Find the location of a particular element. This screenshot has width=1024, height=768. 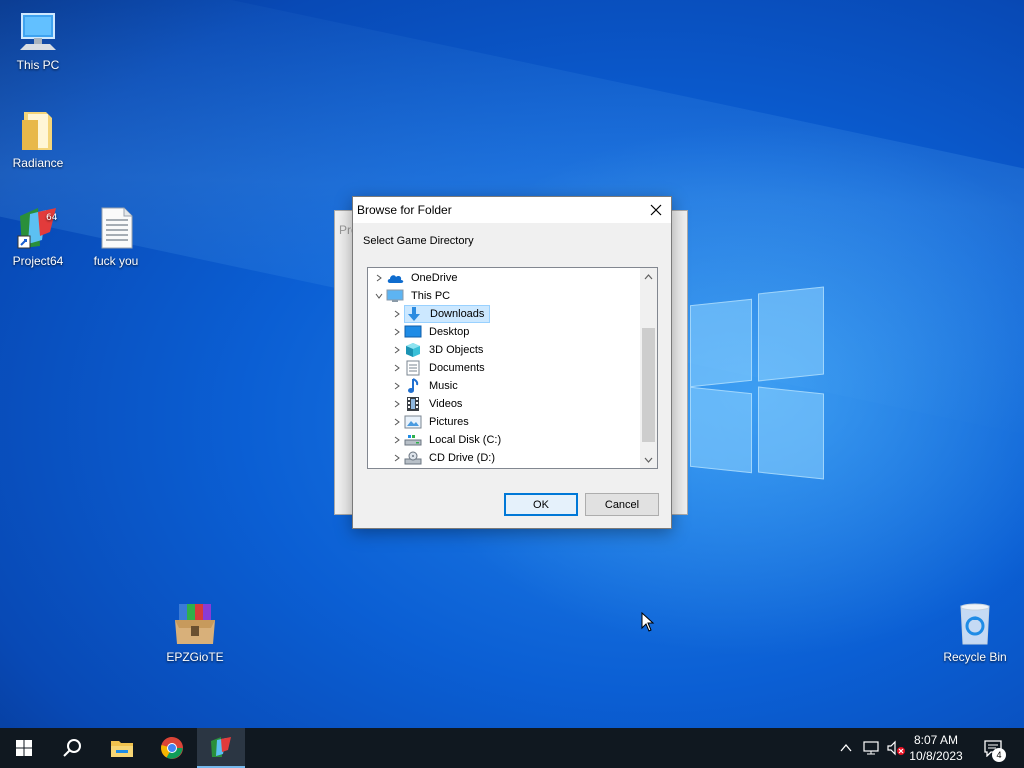

cancel-button: Cancel is located at coordinates (622, 504).